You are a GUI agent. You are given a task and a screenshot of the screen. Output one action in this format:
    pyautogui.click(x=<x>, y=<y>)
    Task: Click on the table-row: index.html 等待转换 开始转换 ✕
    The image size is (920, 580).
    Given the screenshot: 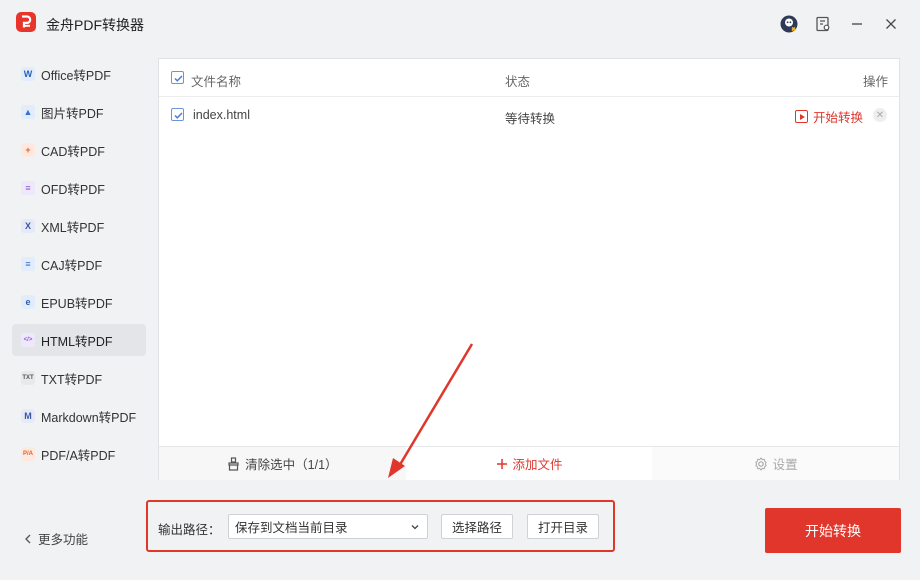 What is the action you would take?
    pyautogui.click(x=529, y=115)
    